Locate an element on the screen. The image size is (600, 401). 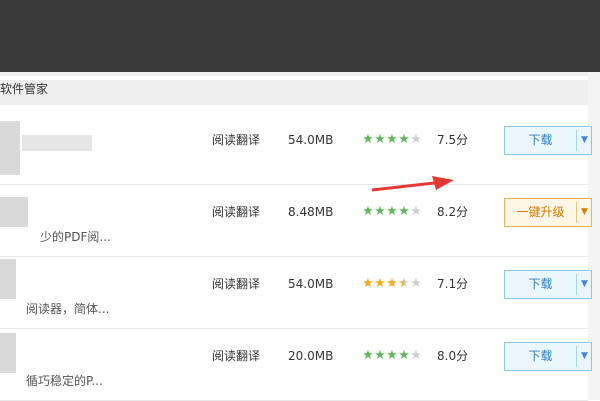
app-score: 8.0分 is located at coordinates (453, 356).